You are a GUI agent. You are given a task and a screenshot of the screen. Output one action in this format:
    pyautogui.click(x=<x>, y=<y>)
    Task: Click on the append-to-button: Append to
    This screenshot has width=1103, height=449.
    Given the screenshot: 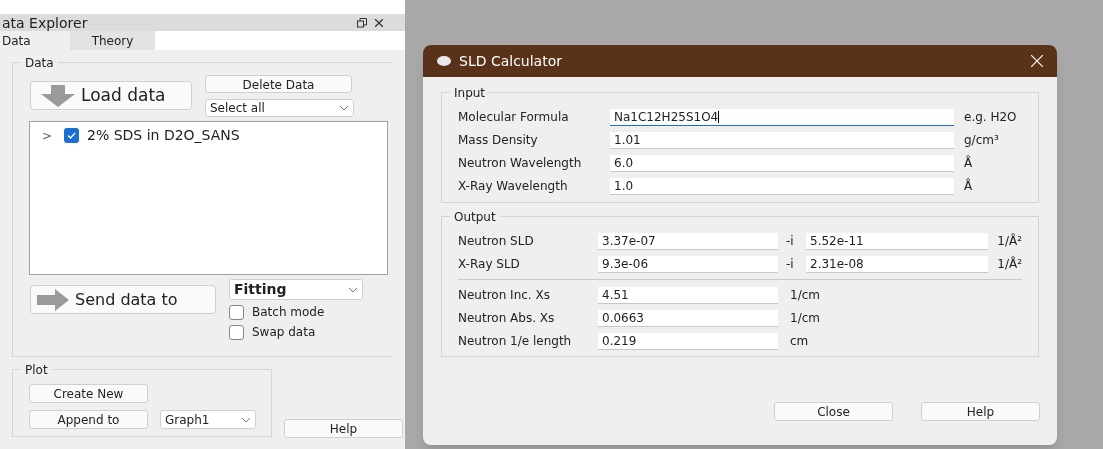 What is the action you would take?
    pyautogui.click(x=88, y=419)
    